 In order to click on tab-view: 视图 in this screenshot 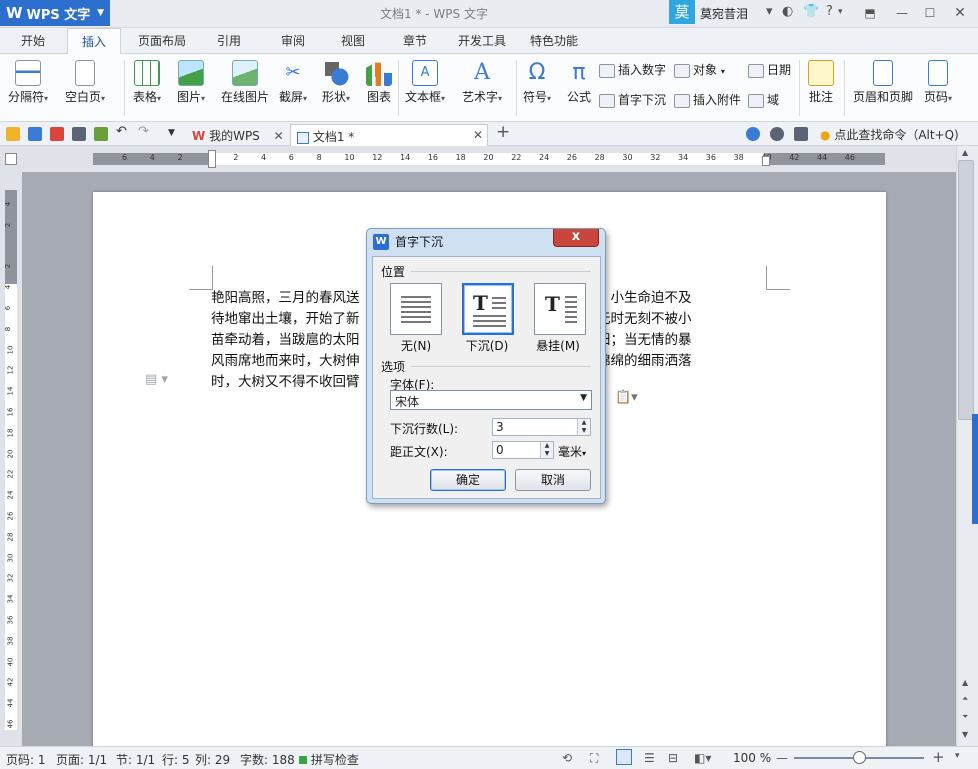, I will do `click(353, 40)`.